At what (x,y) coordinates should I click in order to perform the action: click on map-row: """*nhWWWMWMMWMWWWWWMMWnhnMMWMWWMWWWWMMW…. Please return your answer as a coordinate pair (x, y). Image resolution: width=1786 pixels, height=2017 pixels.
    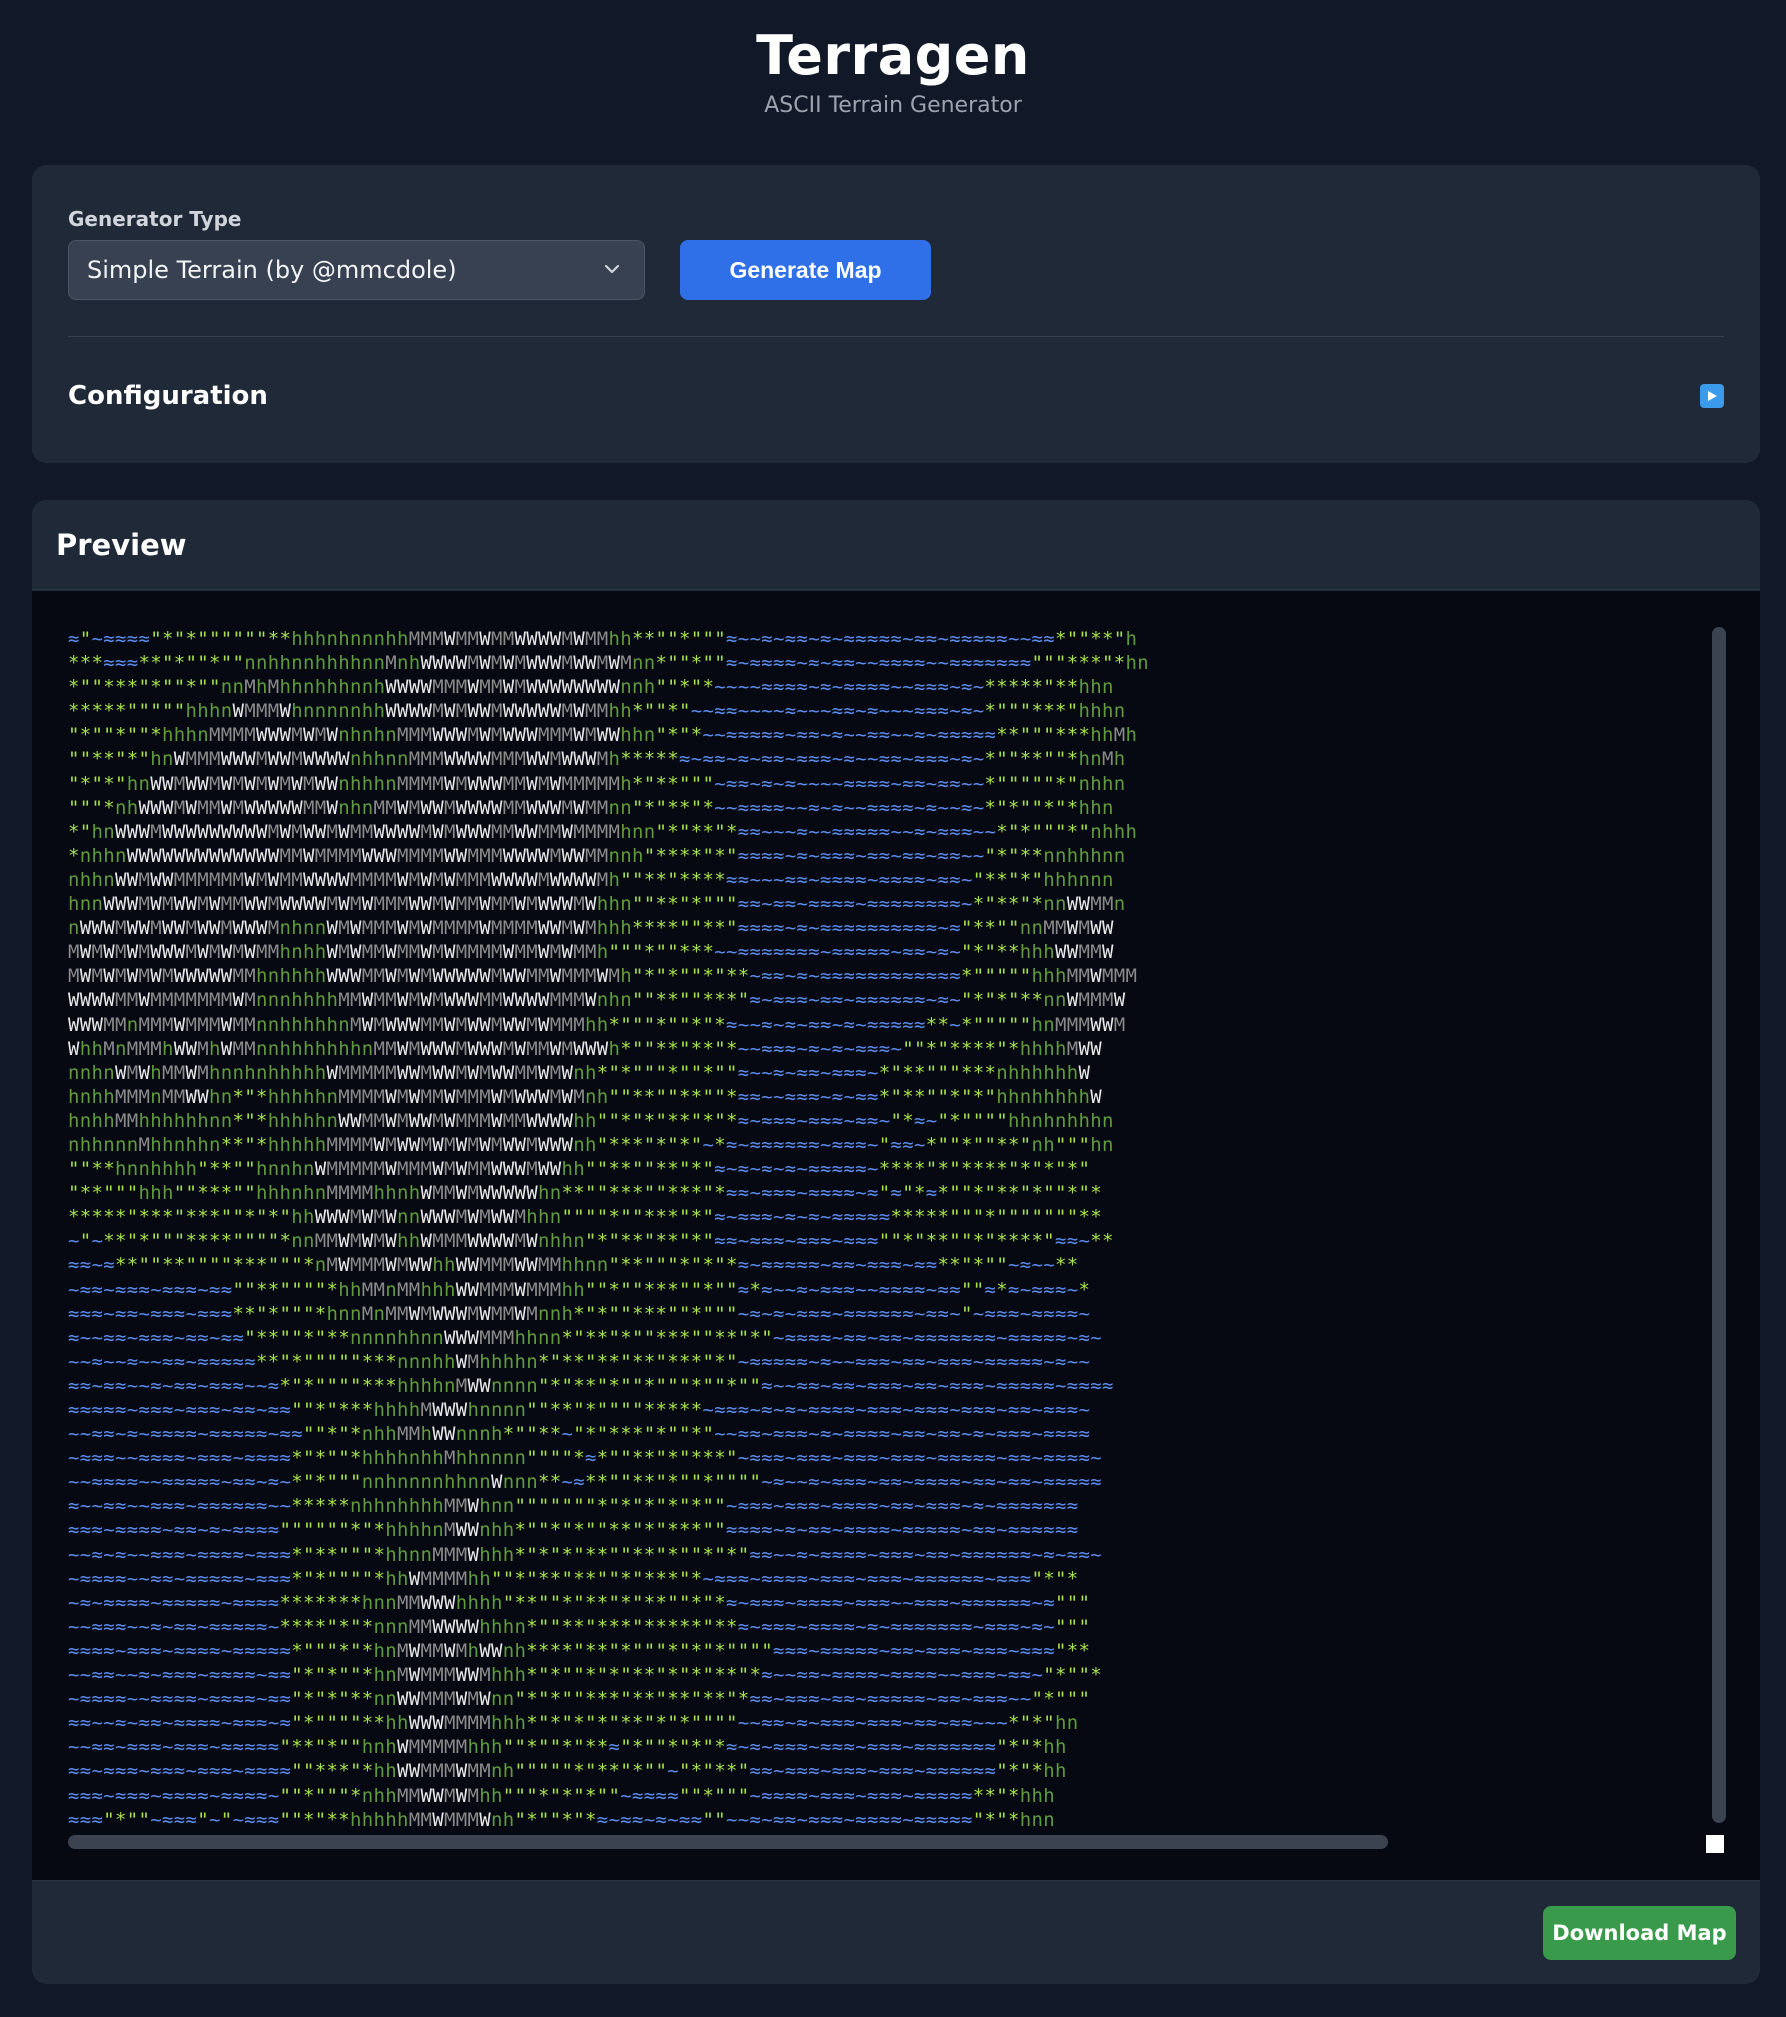
    Looking at the image, I should click on (591, 807).